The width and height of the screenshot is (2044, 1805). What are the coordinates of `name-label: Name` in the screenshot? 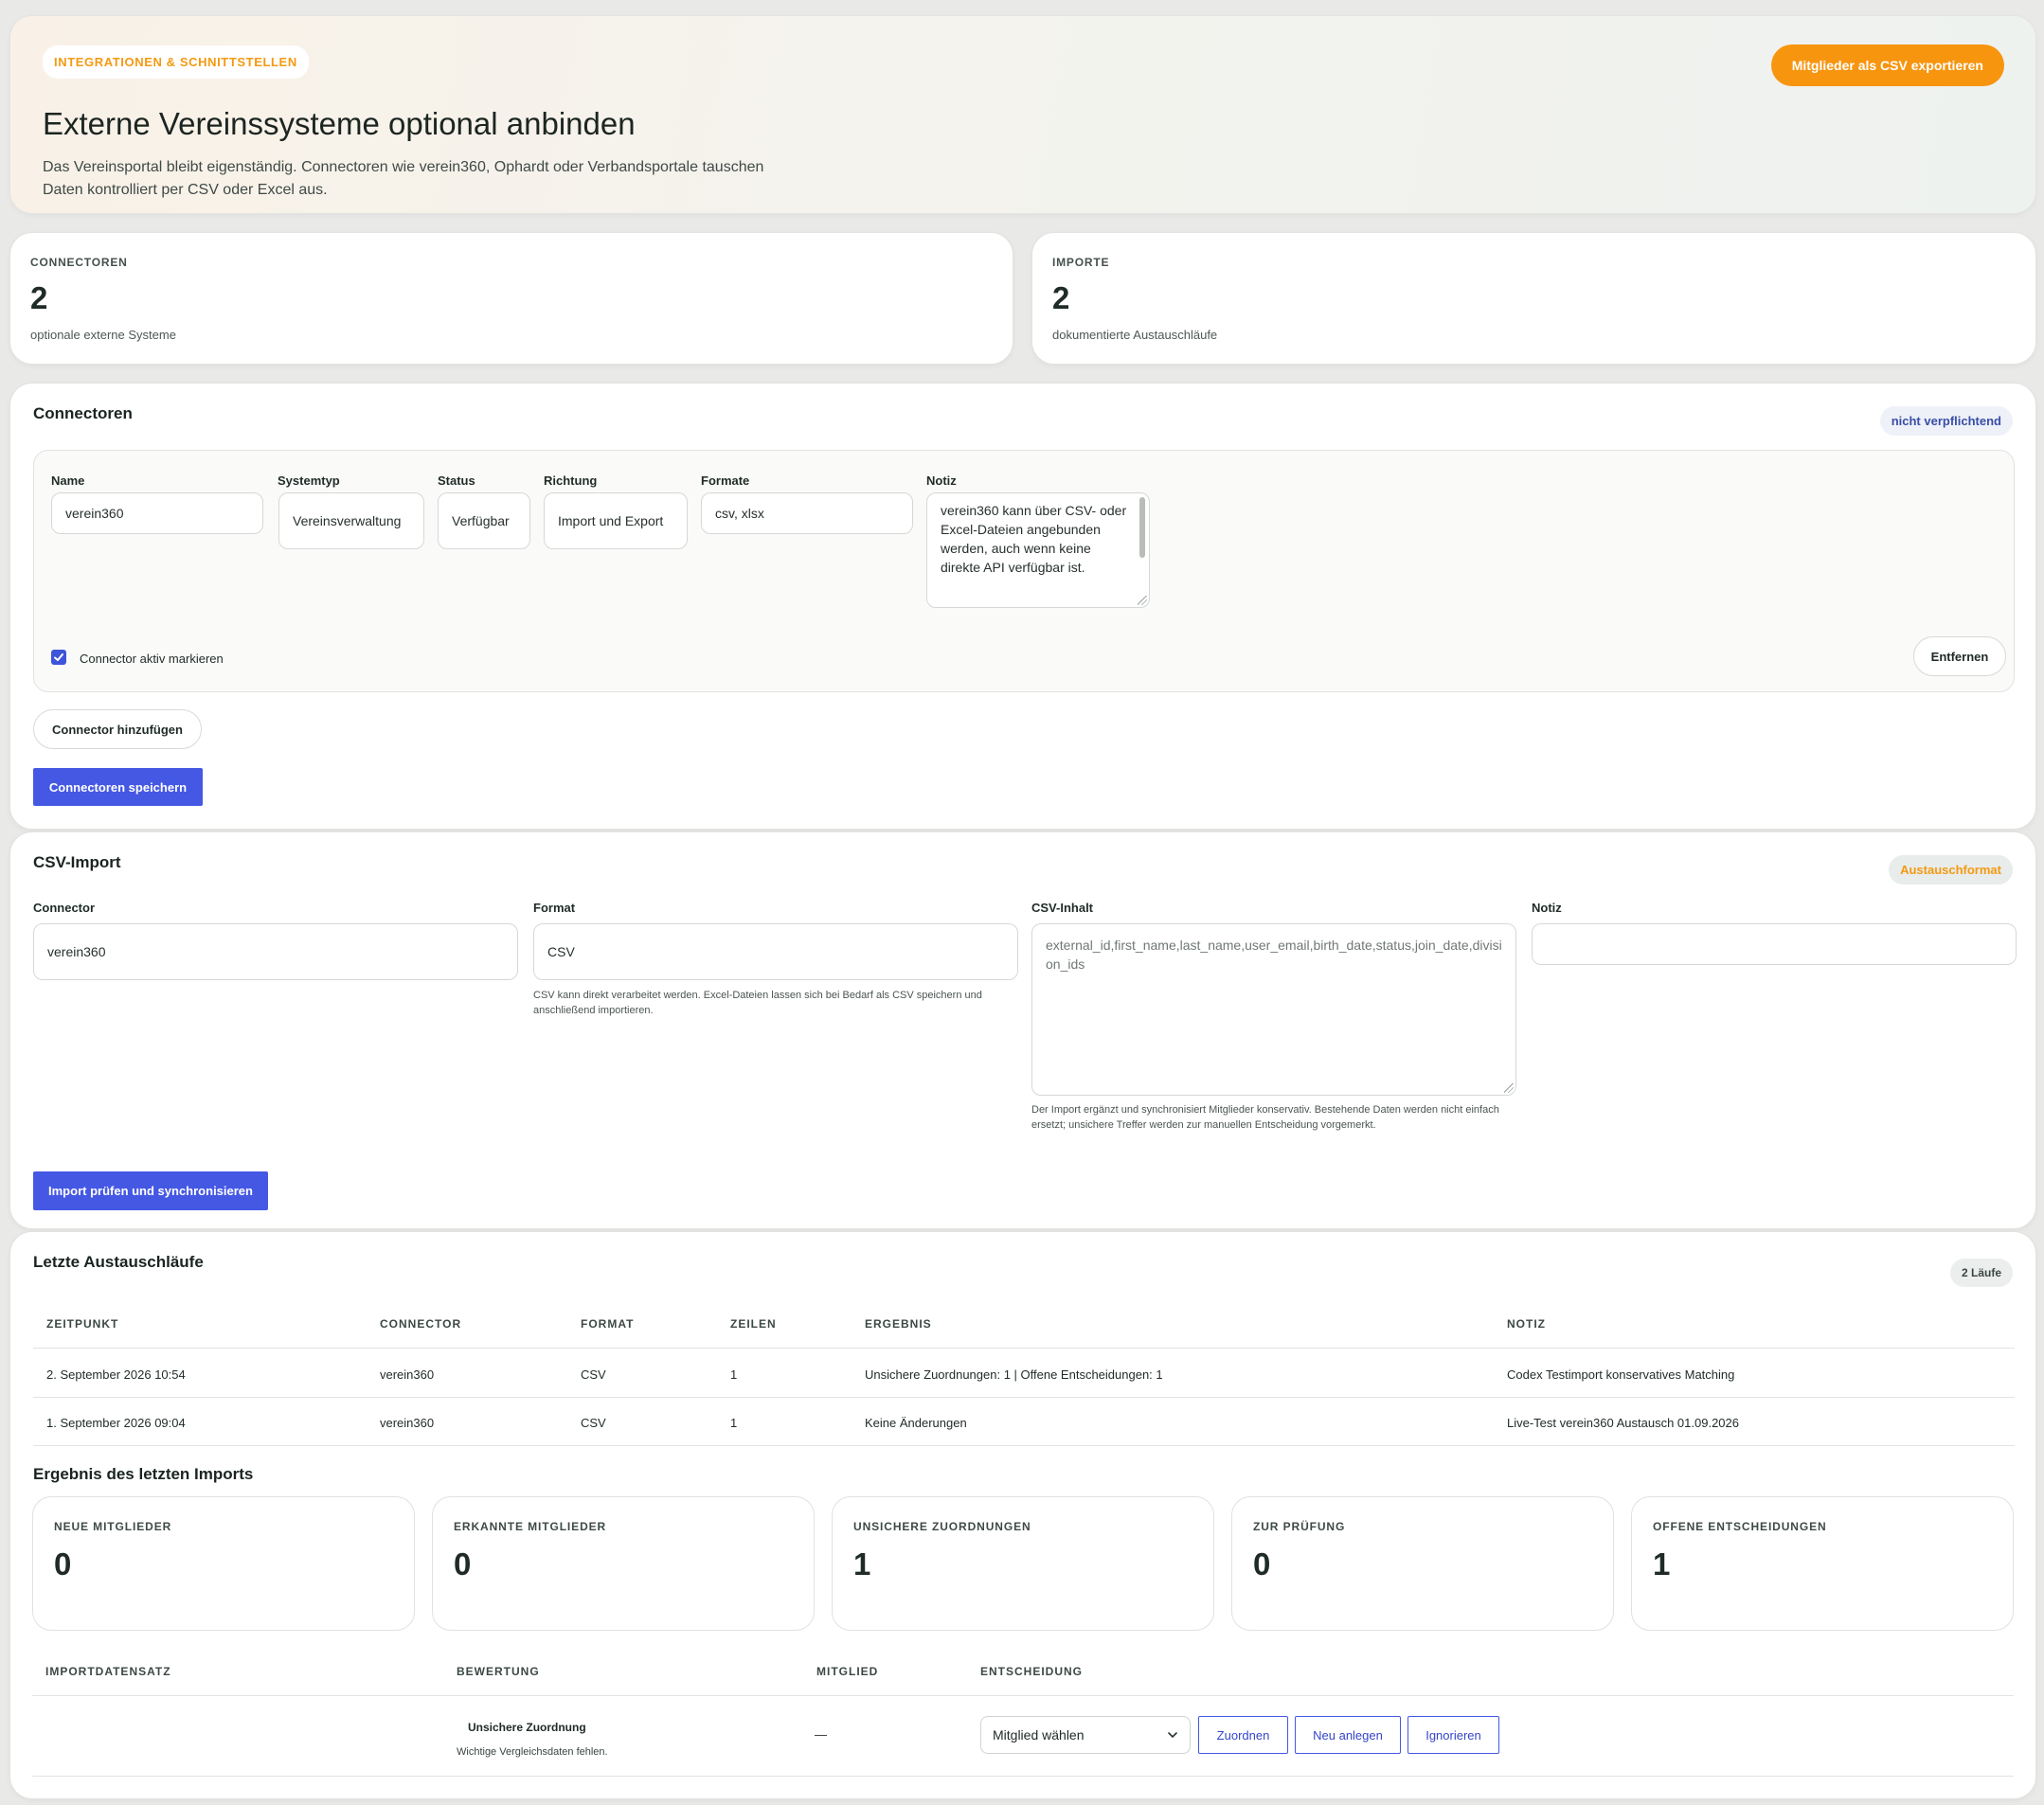 It's located at (68, 481).